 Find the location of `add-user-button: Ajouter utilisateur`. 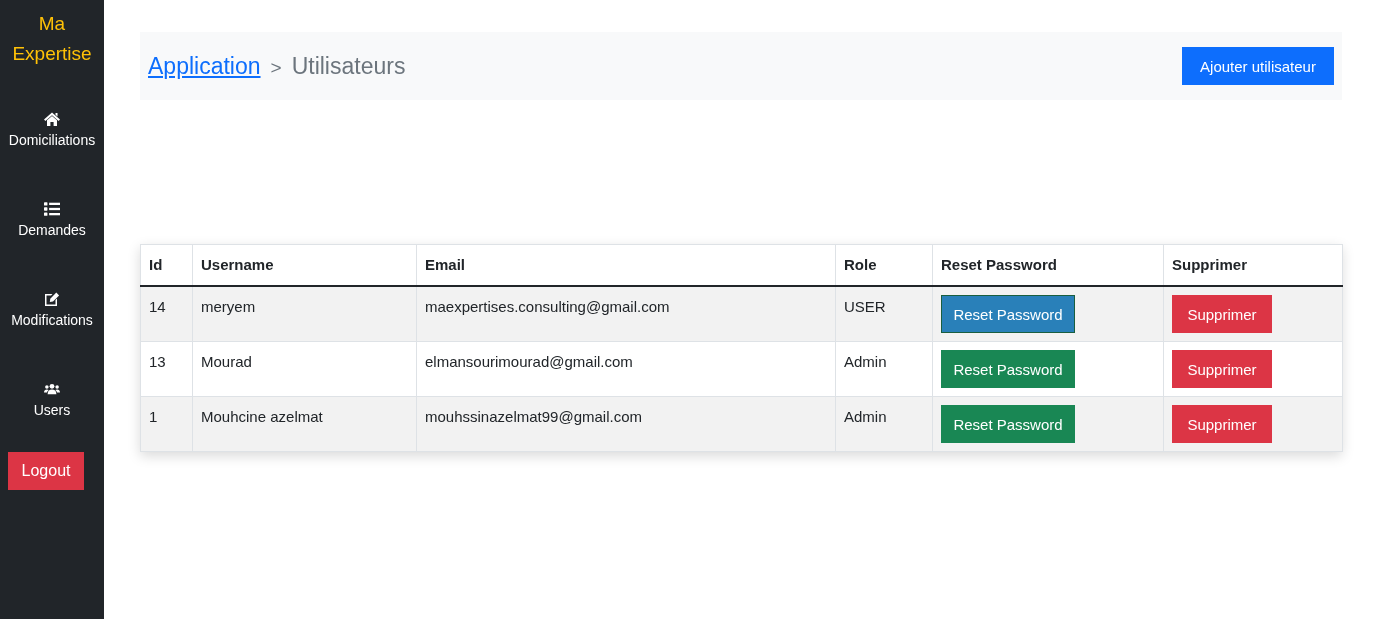

add-user-button: Ajouter utilisateur is located at coordinates (1258, 66).